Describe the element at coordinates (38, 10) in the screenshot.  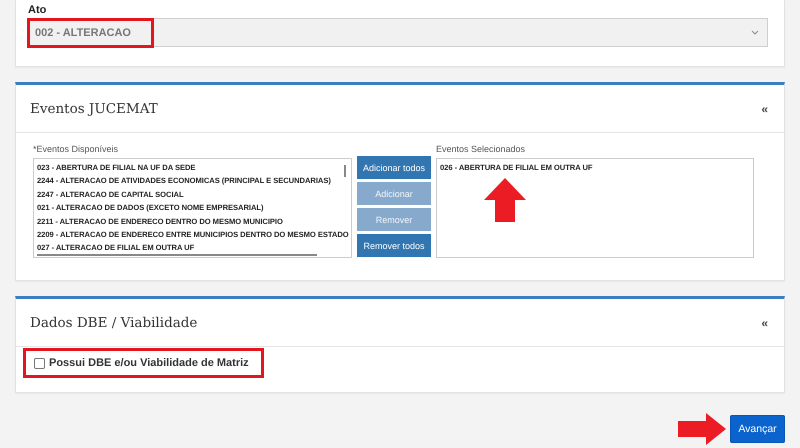
I see `field-label: Ato` at that location.